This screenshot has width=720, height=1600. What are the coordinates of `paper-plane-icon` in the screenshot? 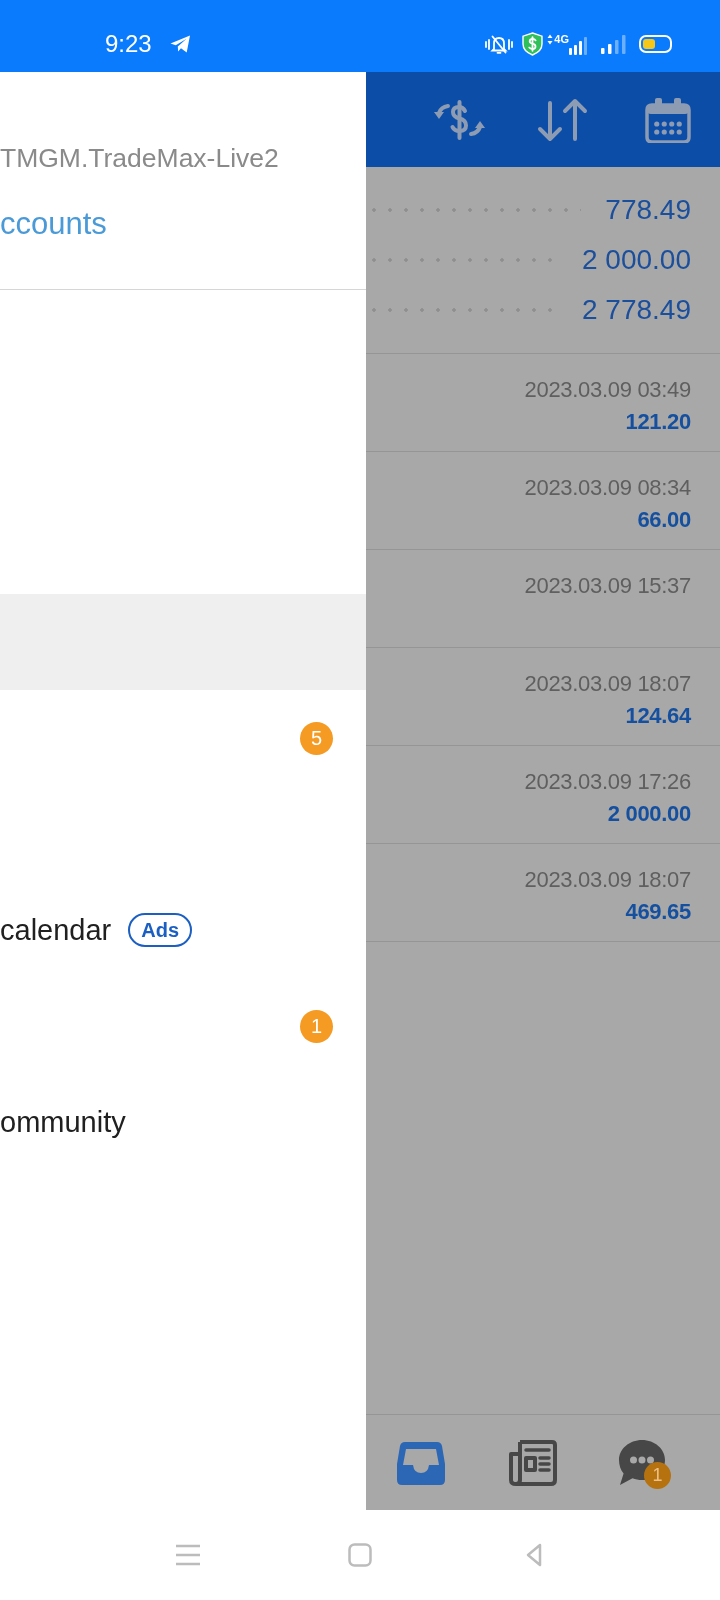 It's located at (180, 44).